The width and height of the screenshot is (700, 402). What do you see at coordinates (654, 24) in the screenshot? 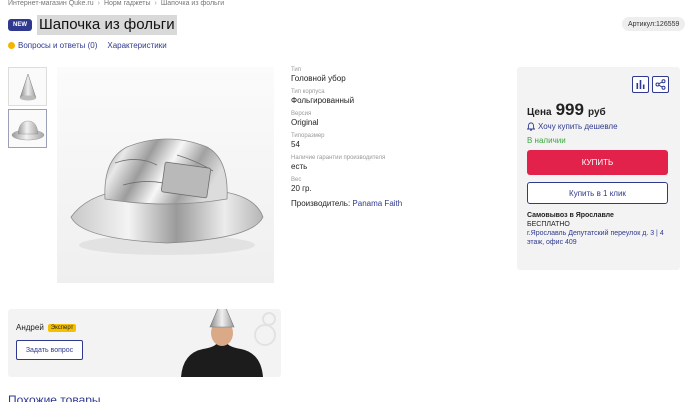
I see `article-number: Артикул:126559` at bounding box center [654, 24].